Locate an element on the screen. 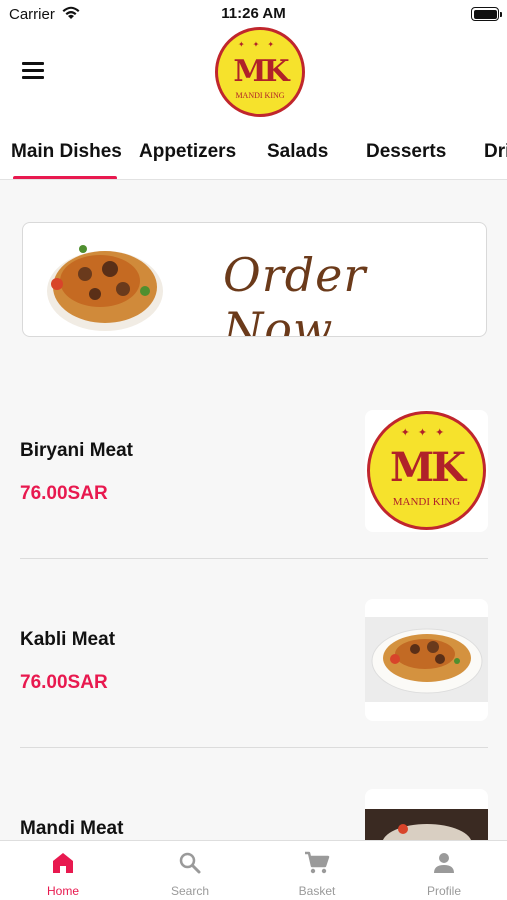  tab-salads: Salads is located at coordinates (297, 152).